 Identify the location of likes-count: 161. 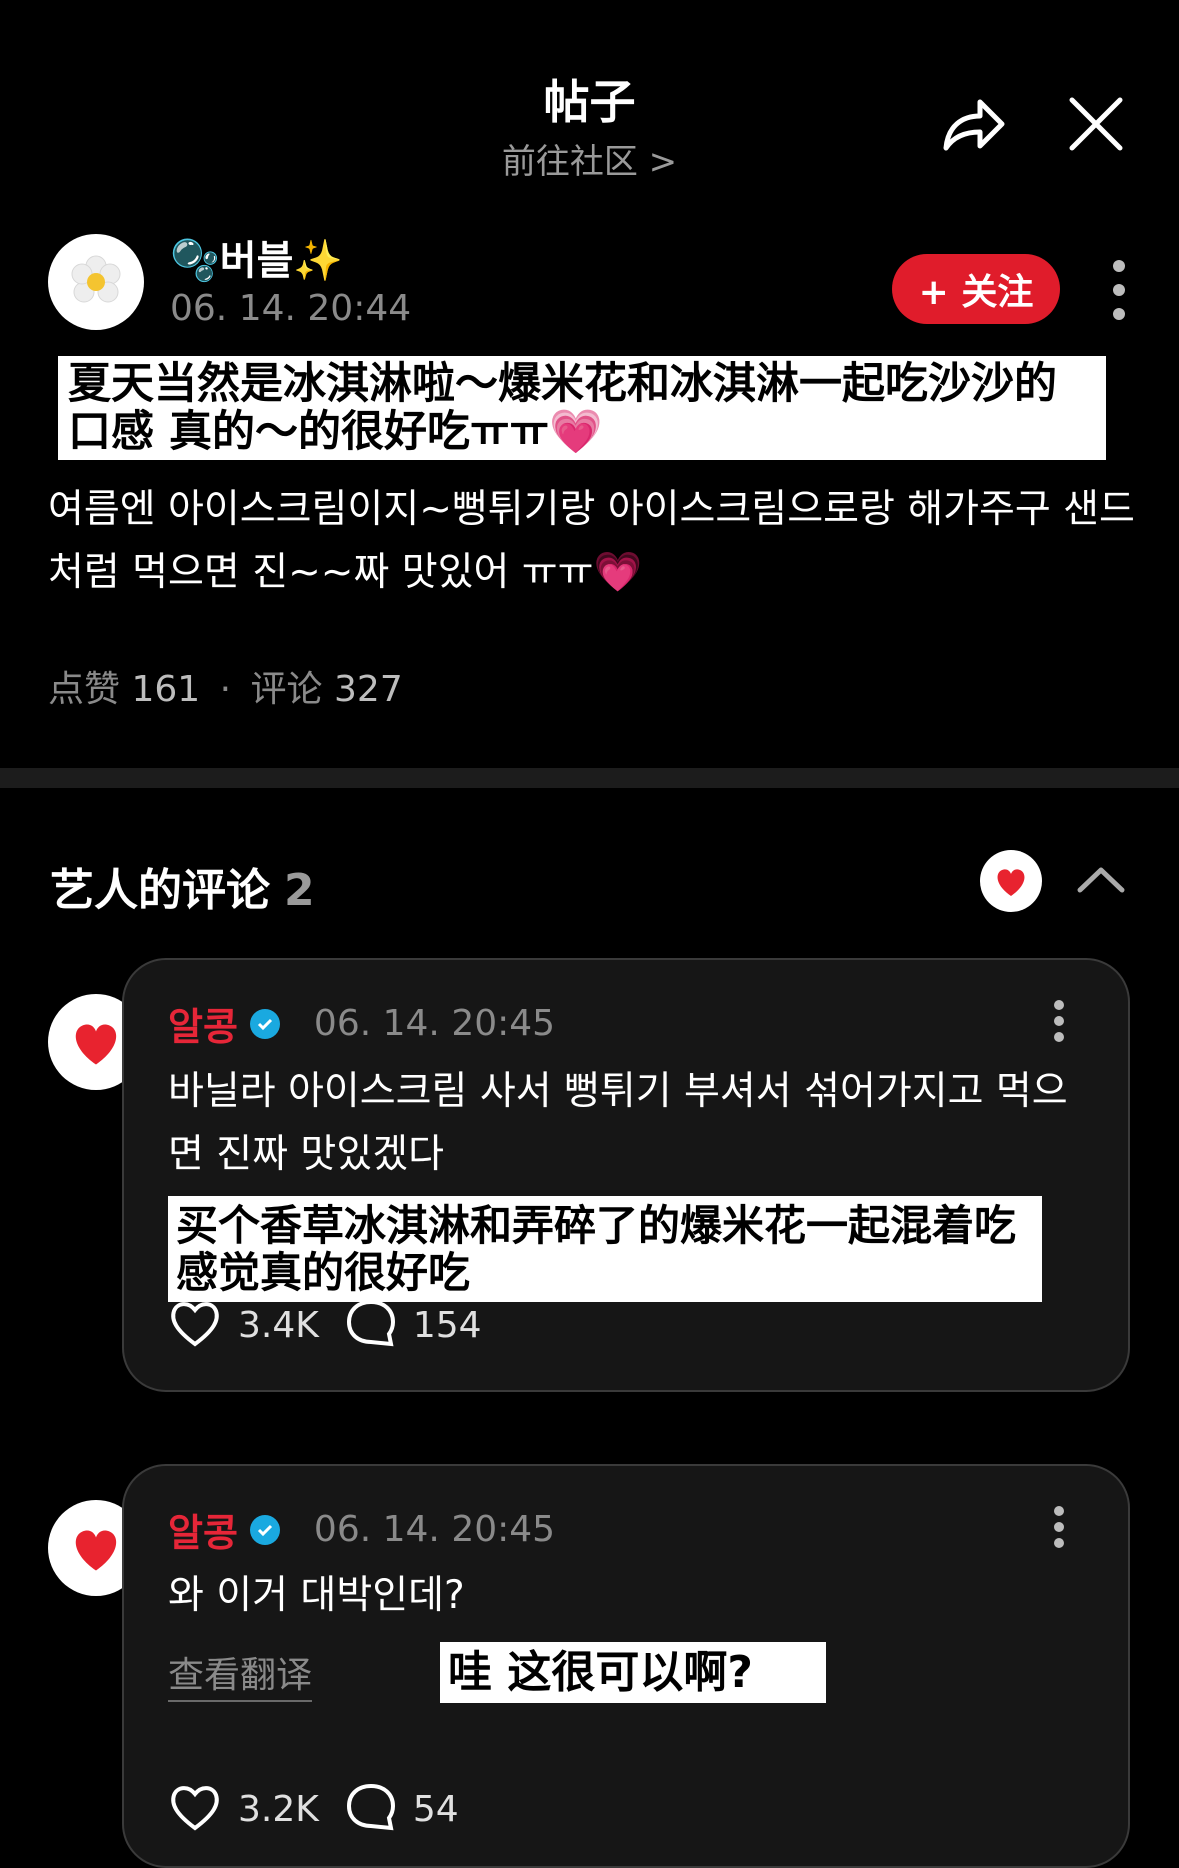
(166, 689).